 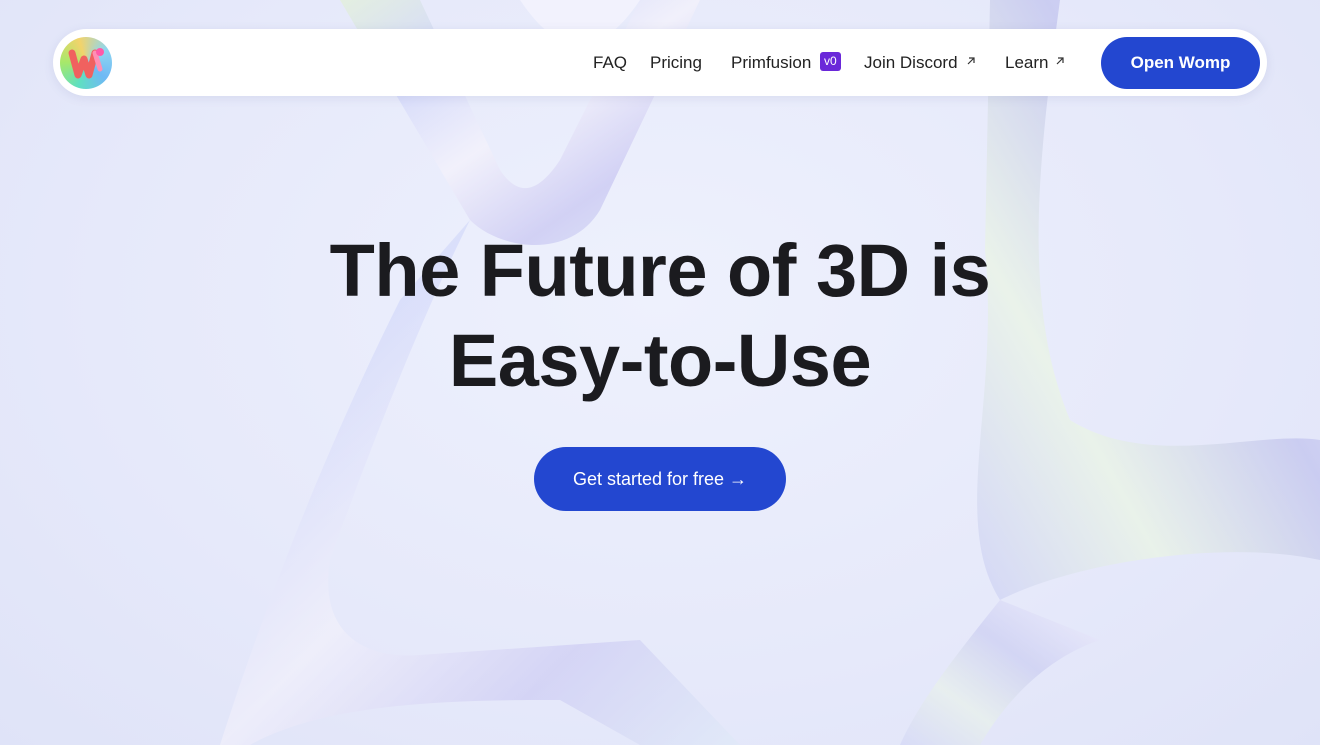 I want to click on open-womp-button: Open Womp, so click(x=1180, y=63).